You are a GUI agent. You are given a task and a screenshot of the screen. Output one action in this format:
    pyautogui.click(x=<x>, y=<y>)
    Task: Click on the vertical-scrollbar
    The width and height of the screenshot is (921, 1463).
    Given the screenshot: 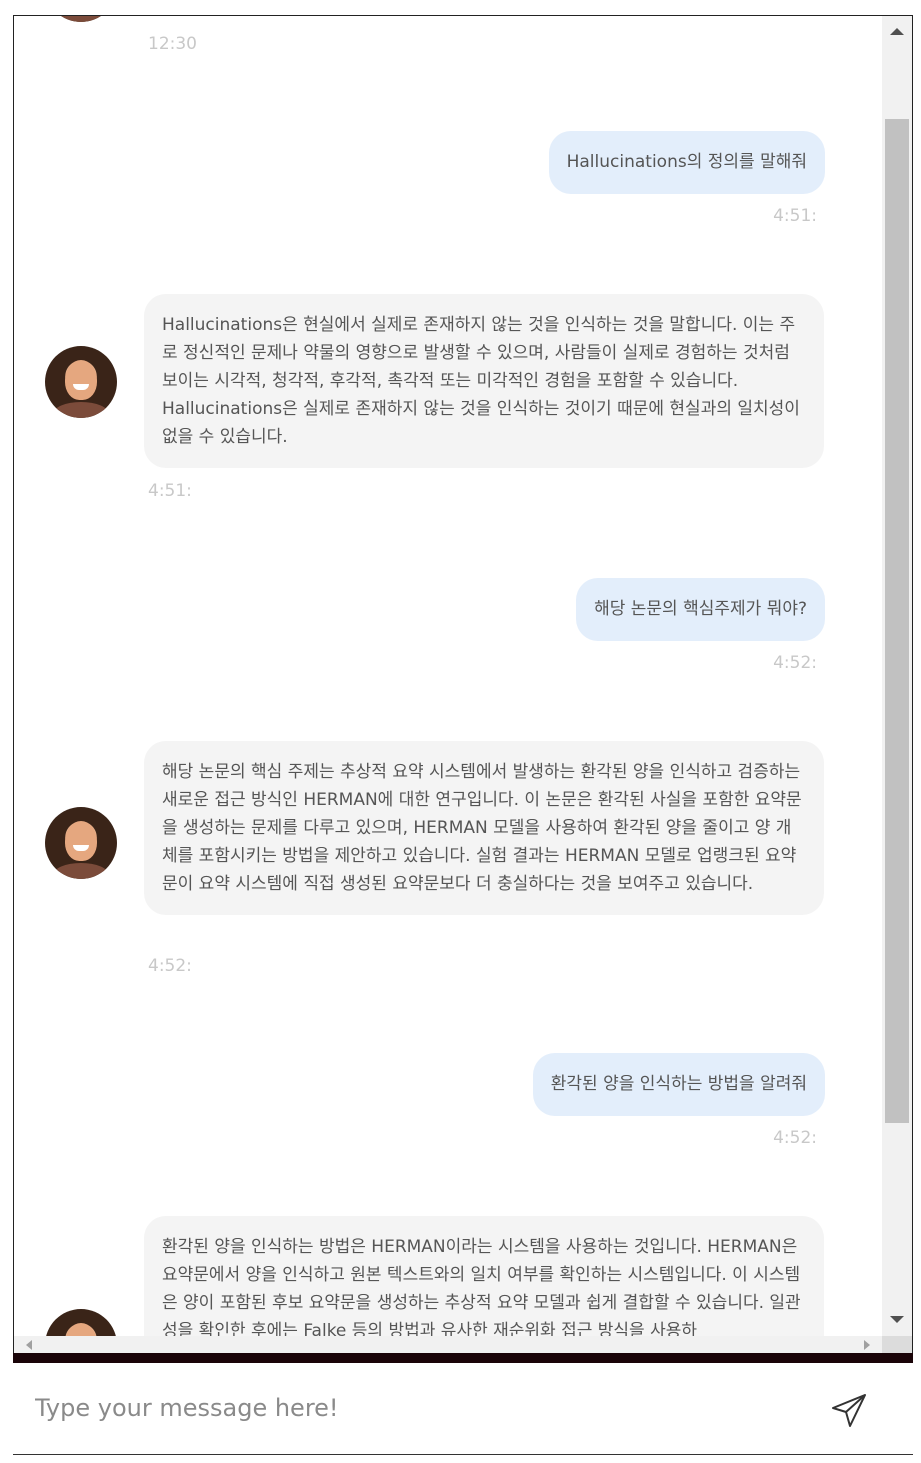 What is the action you would take?
    pyautogui.click(x=897, y=676)
    